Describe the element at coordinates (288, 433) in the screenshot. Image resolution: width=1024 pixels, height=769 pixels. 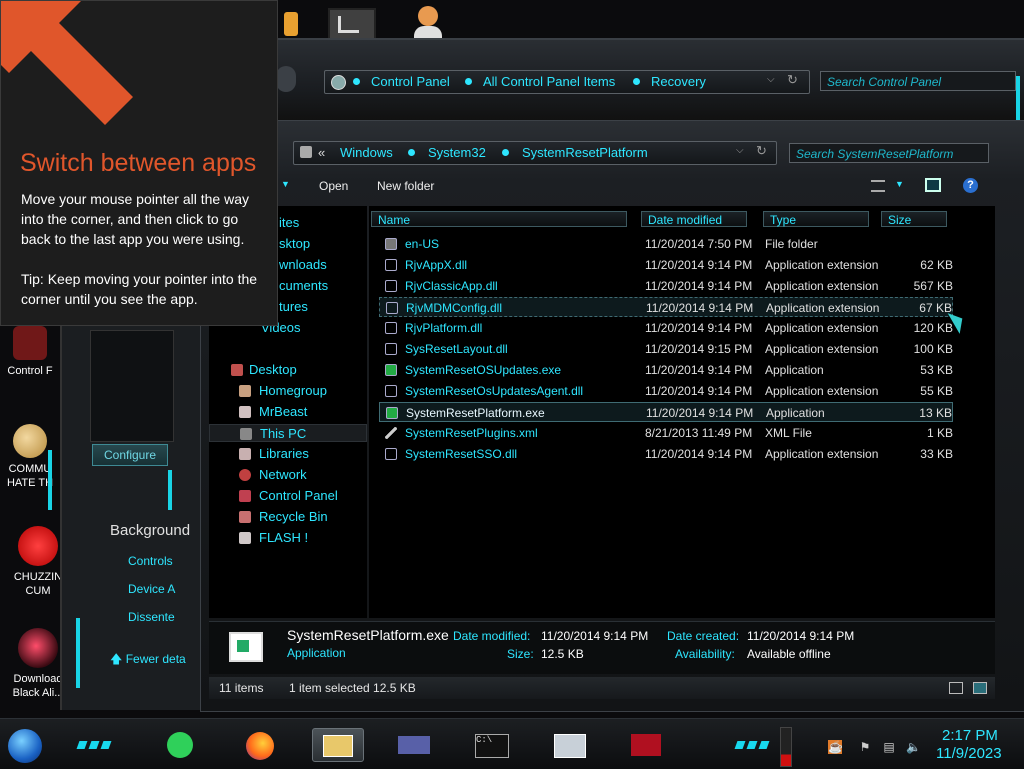
I see `nav-tree-this-pc: This PC` at that location.